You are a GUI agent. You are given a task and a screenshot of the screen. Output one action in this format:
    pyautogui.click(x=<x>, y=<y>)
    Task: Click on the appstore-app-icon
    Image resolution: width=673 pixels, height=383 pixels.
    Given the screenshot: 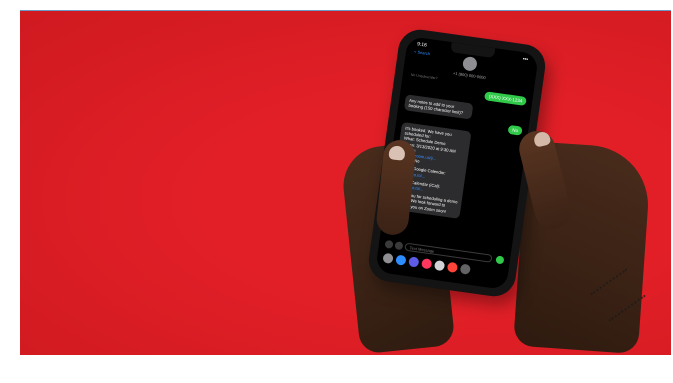 What is the action you would take?
    pyautogui.click(x=401, y=260)
    